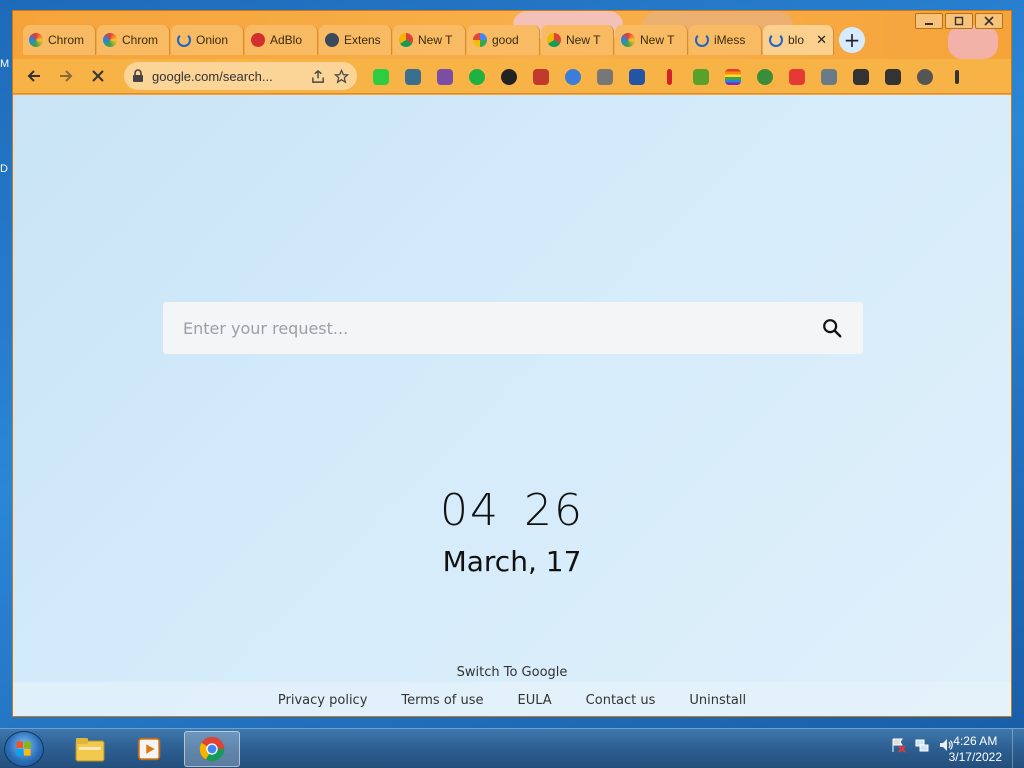 This screenshot has height=768, width=1024. What do you see at coordinates (4, 64) in the screenshot?
I see `desktop-icon-label: M` at bounding box center [4, 64].